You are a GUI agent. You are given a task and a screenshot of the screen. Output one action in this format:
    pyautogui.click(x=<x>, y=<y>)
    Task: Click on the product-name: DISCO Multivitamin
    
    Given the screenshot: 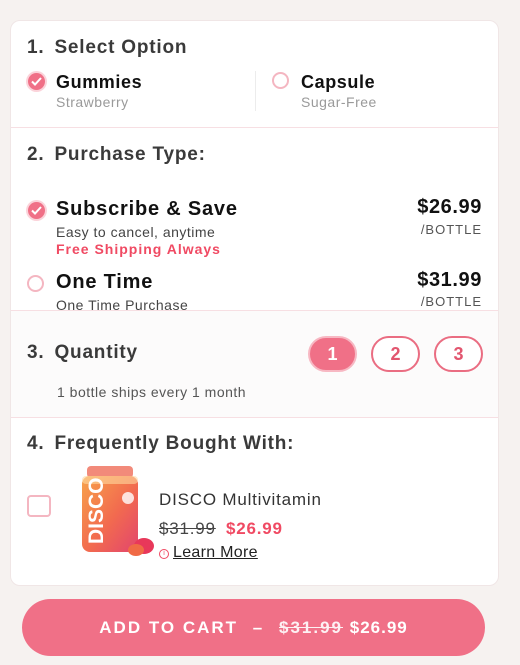 What is the action you would take?
    pyautogui.click(x=240, y=499)
    